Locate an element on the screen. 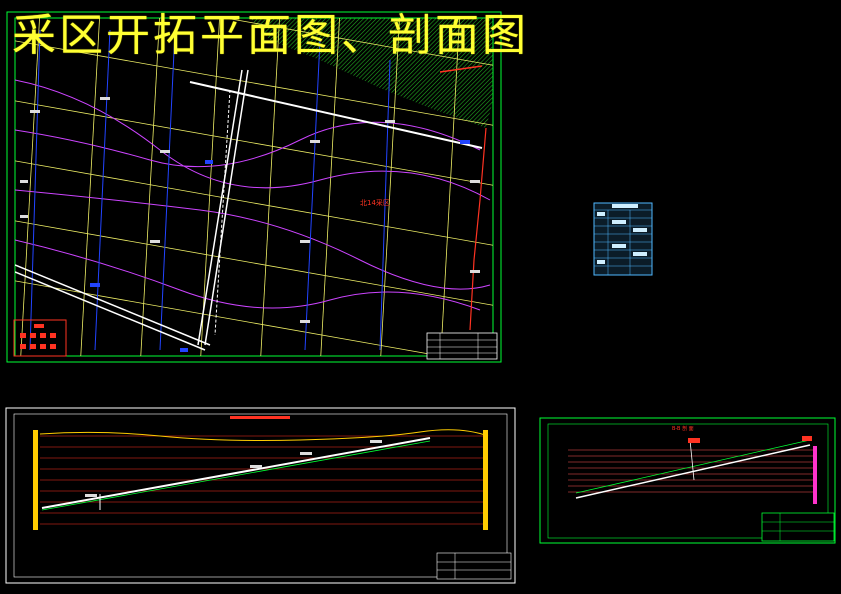 The height and width of the screenshot is (594, 841). drawing-title: 采区开拓平面图、剖面图 is located at coordinates (270, 35).